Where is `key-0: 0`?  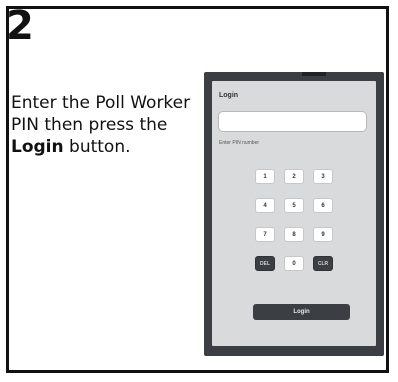
key-0: 0 is located at coordinates (294, 263).